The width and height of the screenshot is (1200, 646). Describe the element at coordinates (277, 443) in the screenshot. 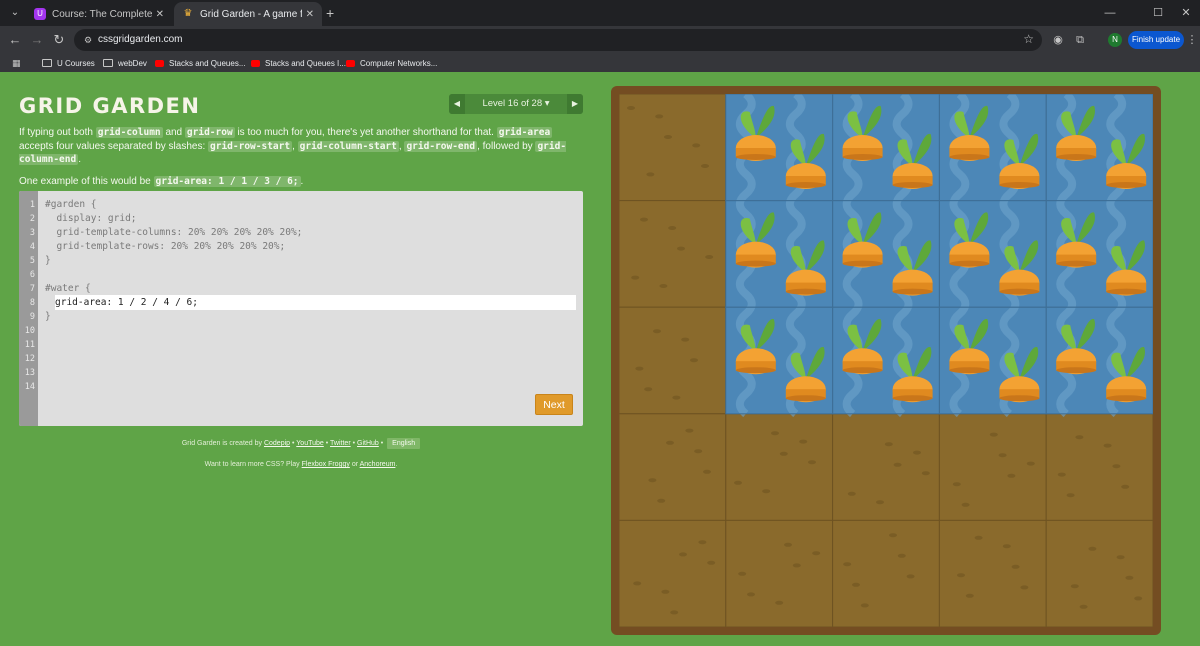

I see `codepip-link: Codepip` at that location.